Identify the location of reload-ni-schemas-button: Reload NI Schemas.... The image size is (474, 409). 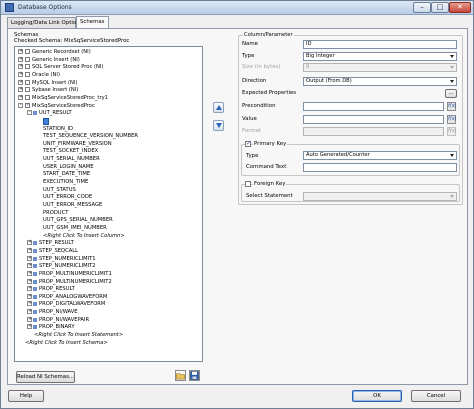
(45, 377).